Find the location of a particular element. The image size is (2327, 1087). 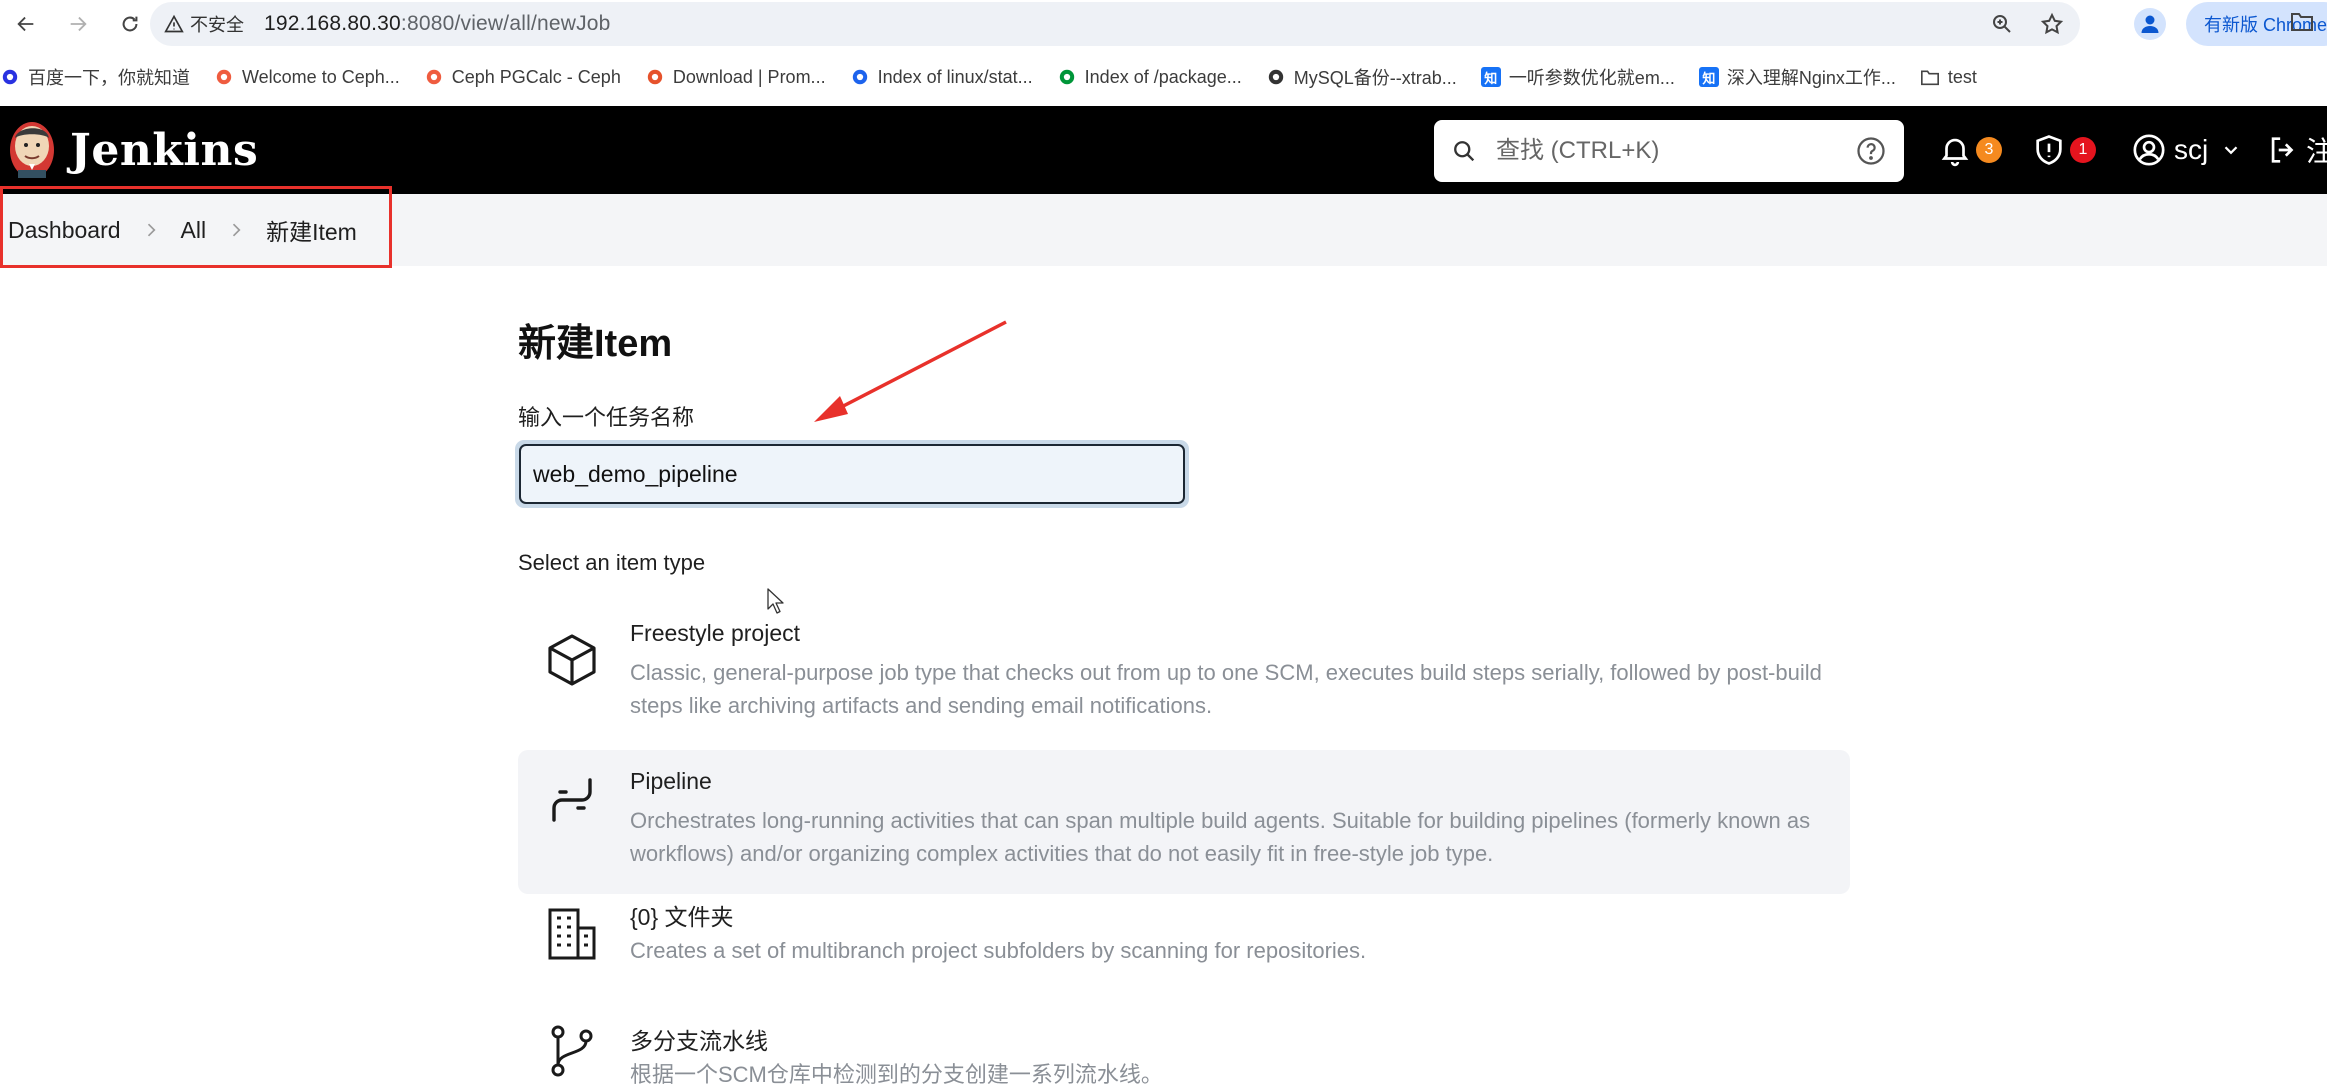

notifications-badge: 3 is located at coordinates (1989, 150).